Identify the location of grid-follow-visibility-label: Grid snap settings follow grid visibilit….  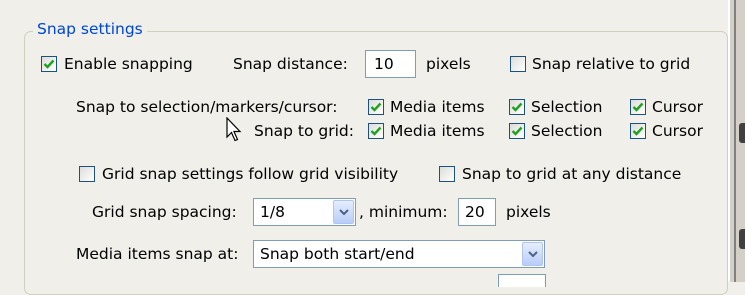
(250, 174).